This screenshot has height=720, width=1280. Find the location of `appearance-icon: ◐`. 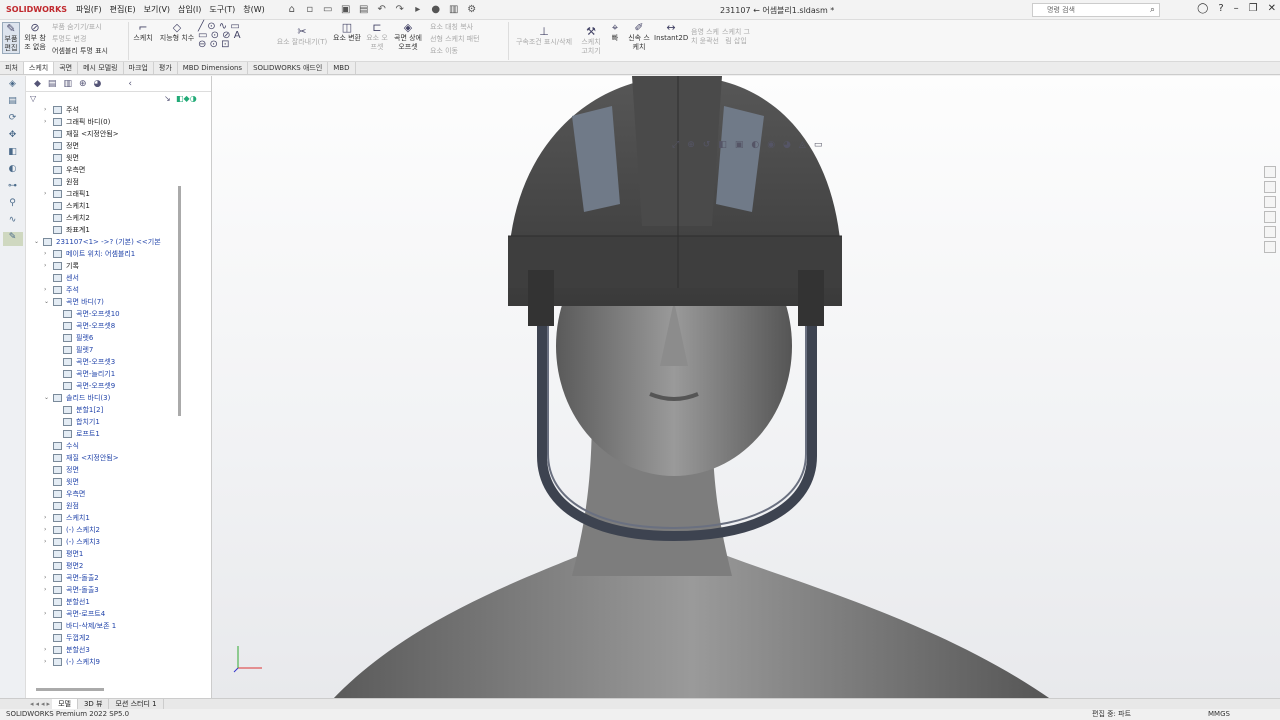

appearance-icon: ◐ is located at coordinates (13, 171).